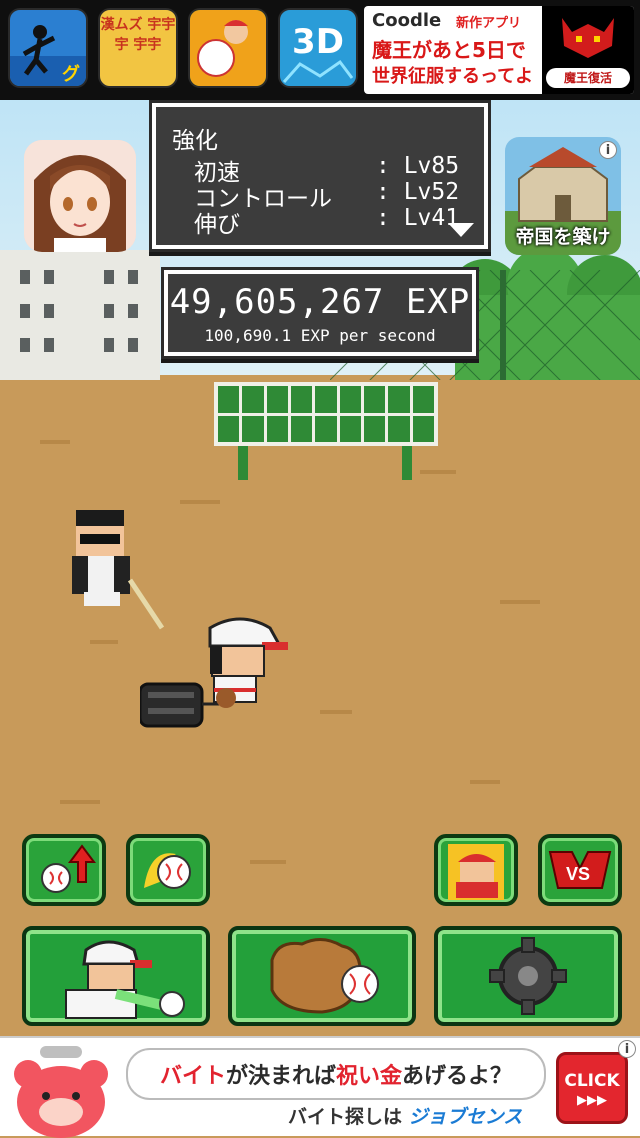 This screenshot has height=1138, width=640. I want to click on skill-row: 初速 : Lv85, so click(326, 169).